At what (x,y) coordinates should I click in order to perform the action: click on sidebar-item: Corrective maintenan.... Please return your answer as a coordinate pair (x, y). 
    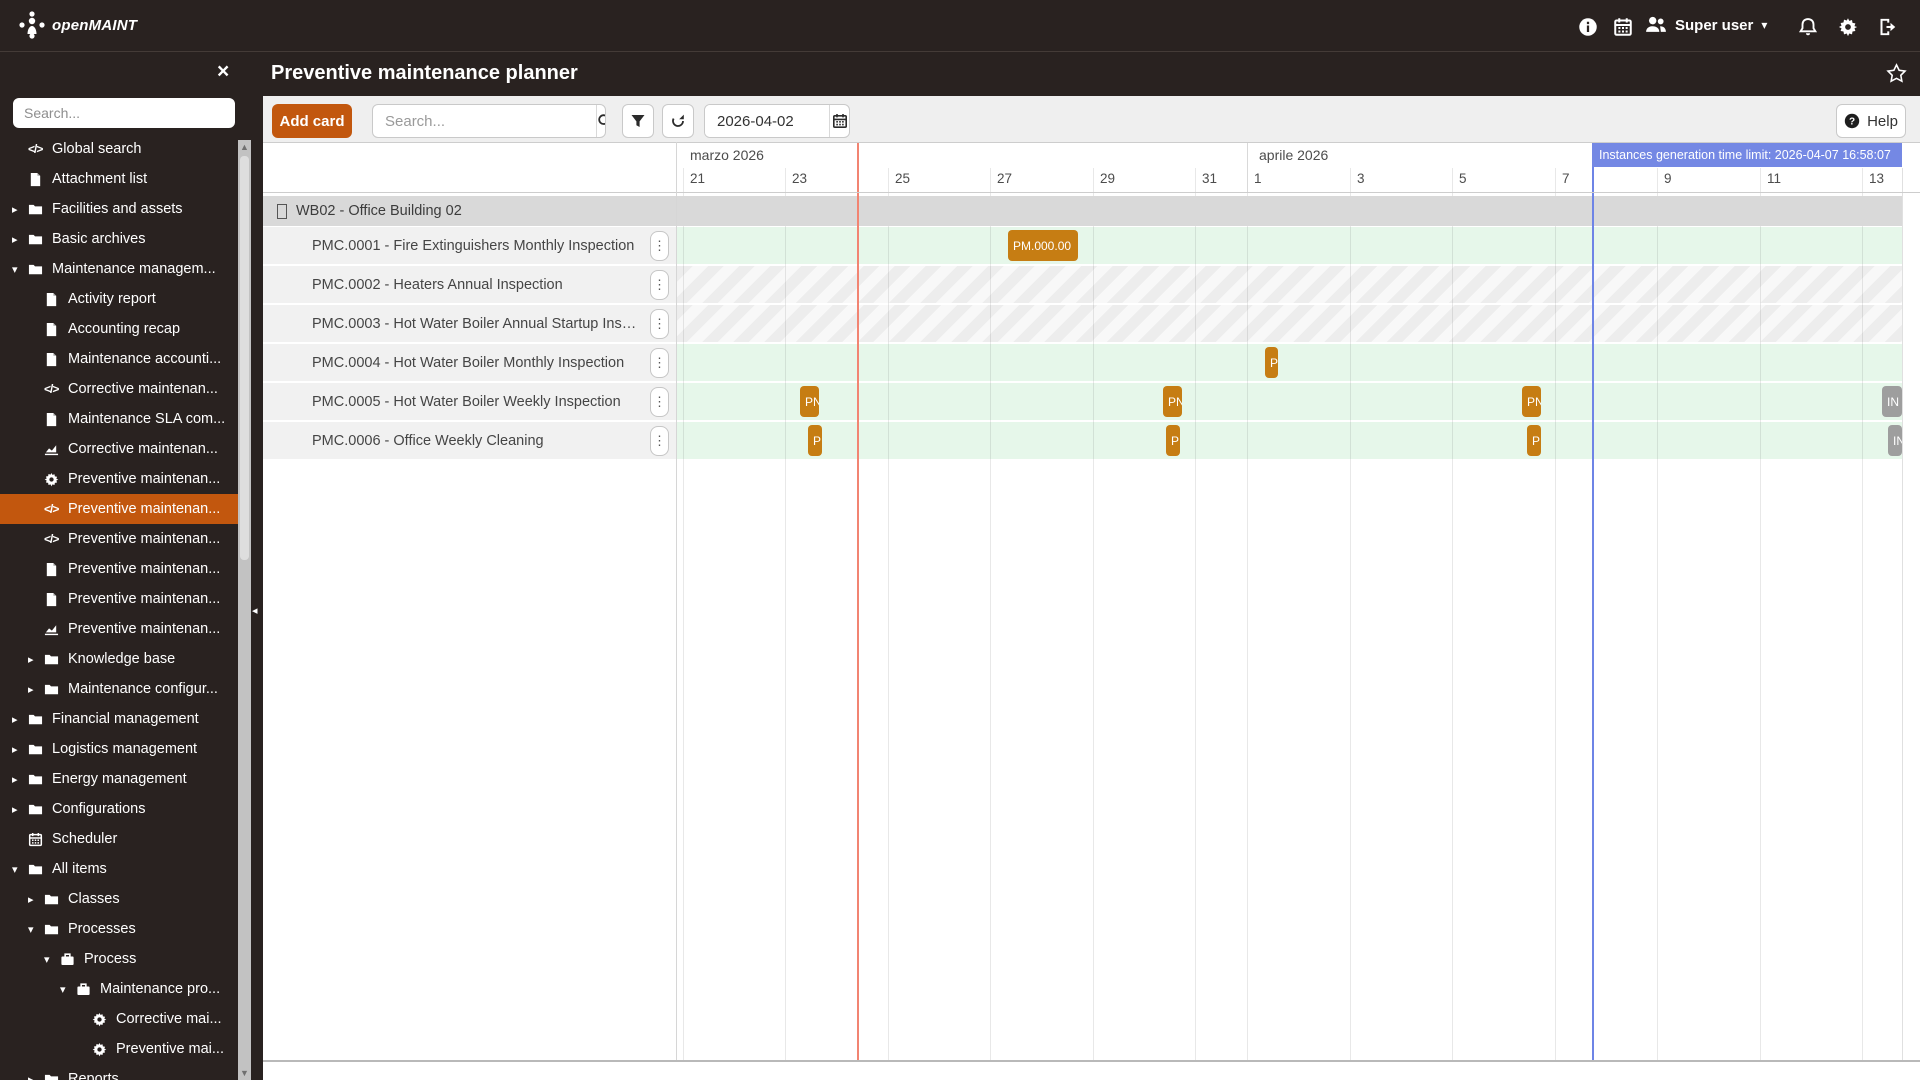
    Looking at the image, I should click on (119, 449).